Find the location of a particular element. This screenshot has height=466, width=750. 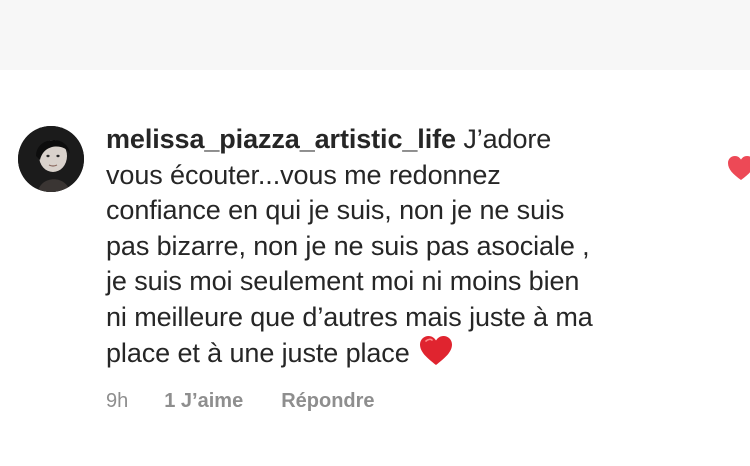

profile-photo-avatar is located at coordinates (51, 159).